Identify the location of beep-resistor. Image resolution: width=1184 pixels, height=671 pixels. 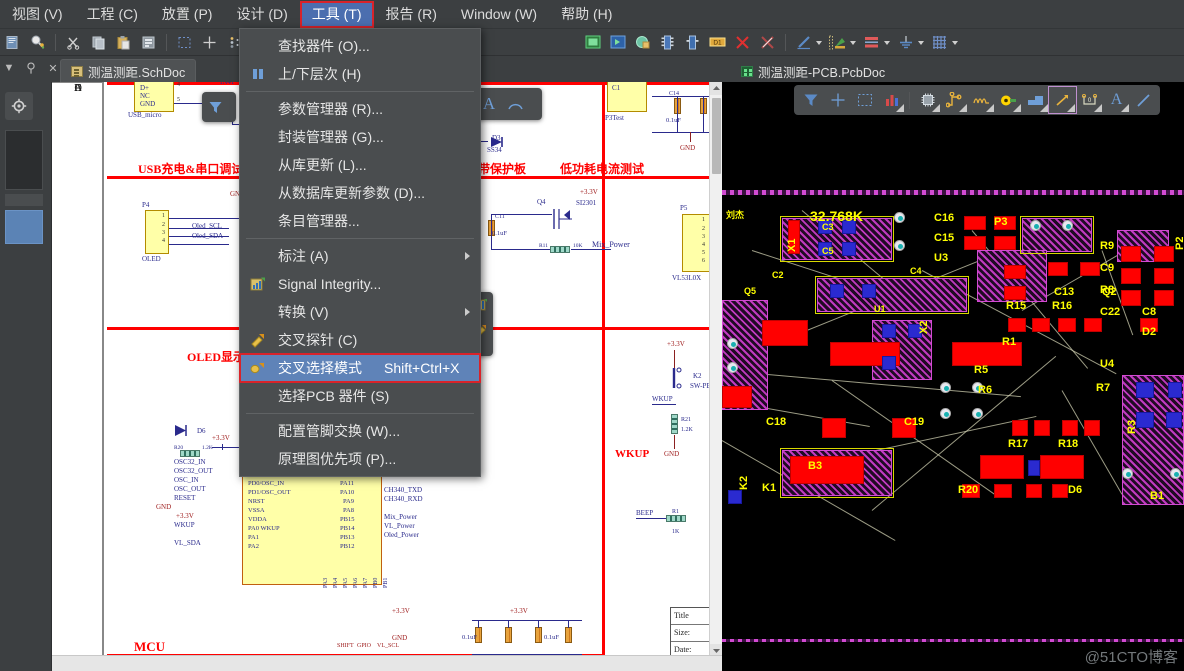
(676, 518).